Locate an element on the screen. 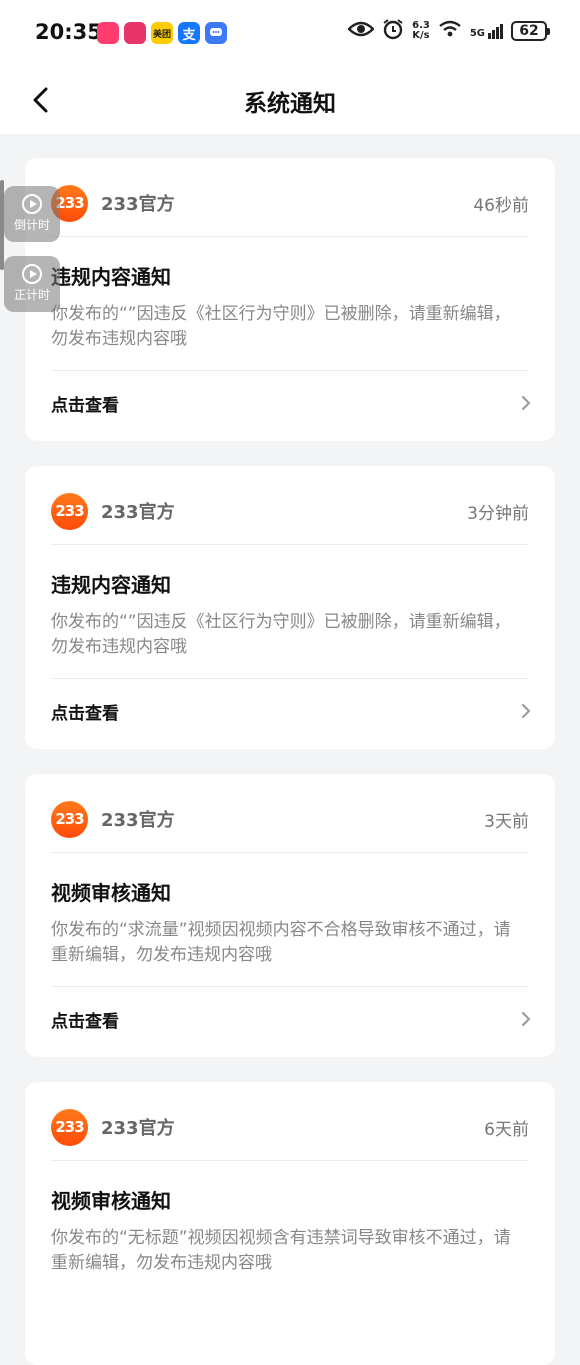 The width and height of the screenshot is (580, 1365). nav-header: 系统通知 is located at coordinates (290, 101).